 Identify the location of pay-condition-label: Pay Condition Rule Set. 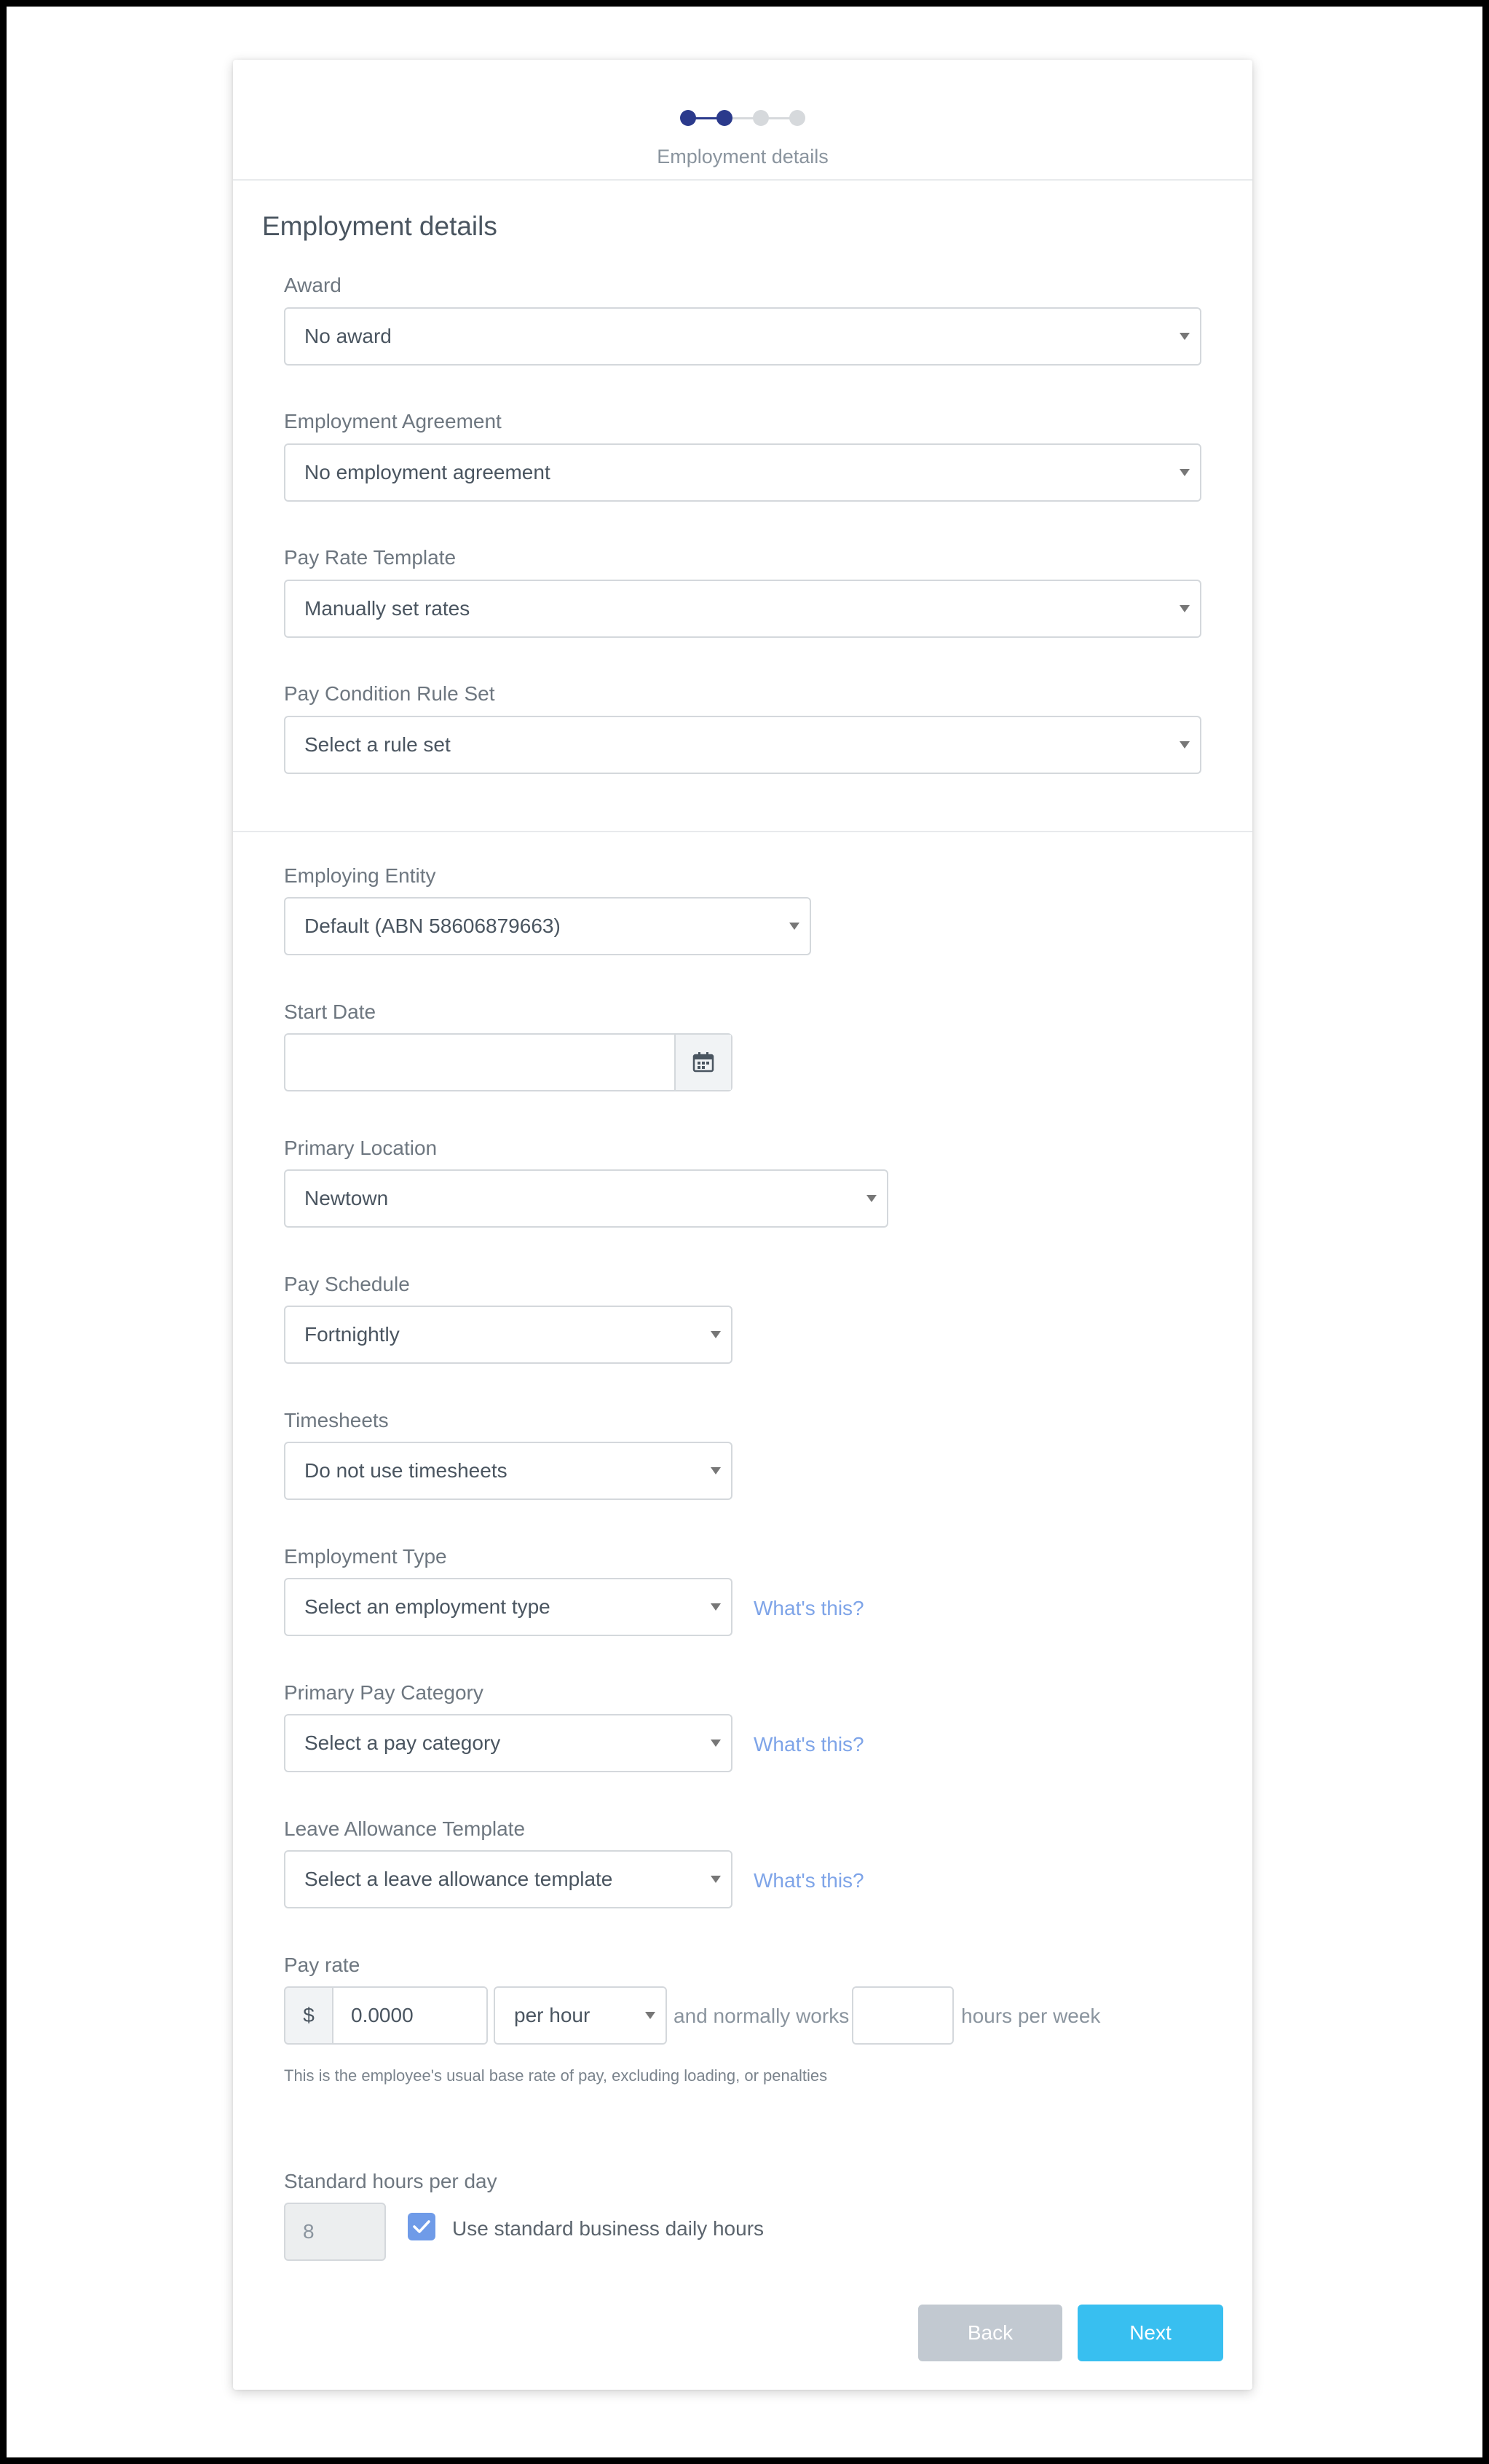
(389, 693).